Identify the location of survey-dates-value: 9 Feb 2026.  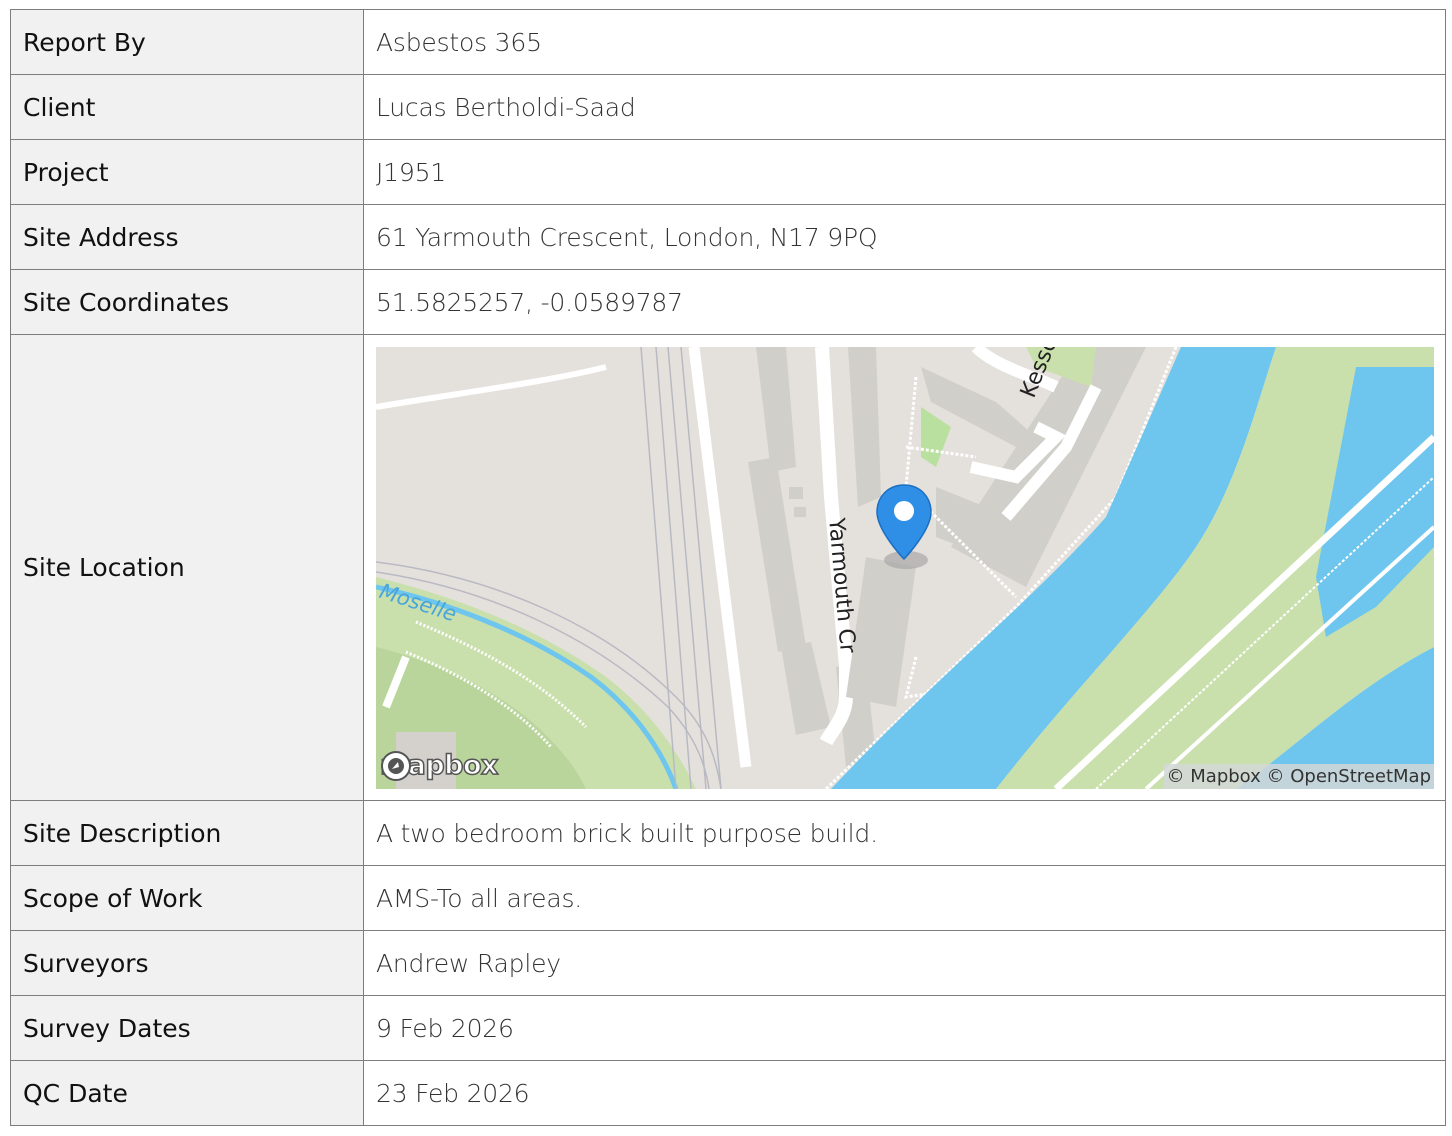
(904, 1028).